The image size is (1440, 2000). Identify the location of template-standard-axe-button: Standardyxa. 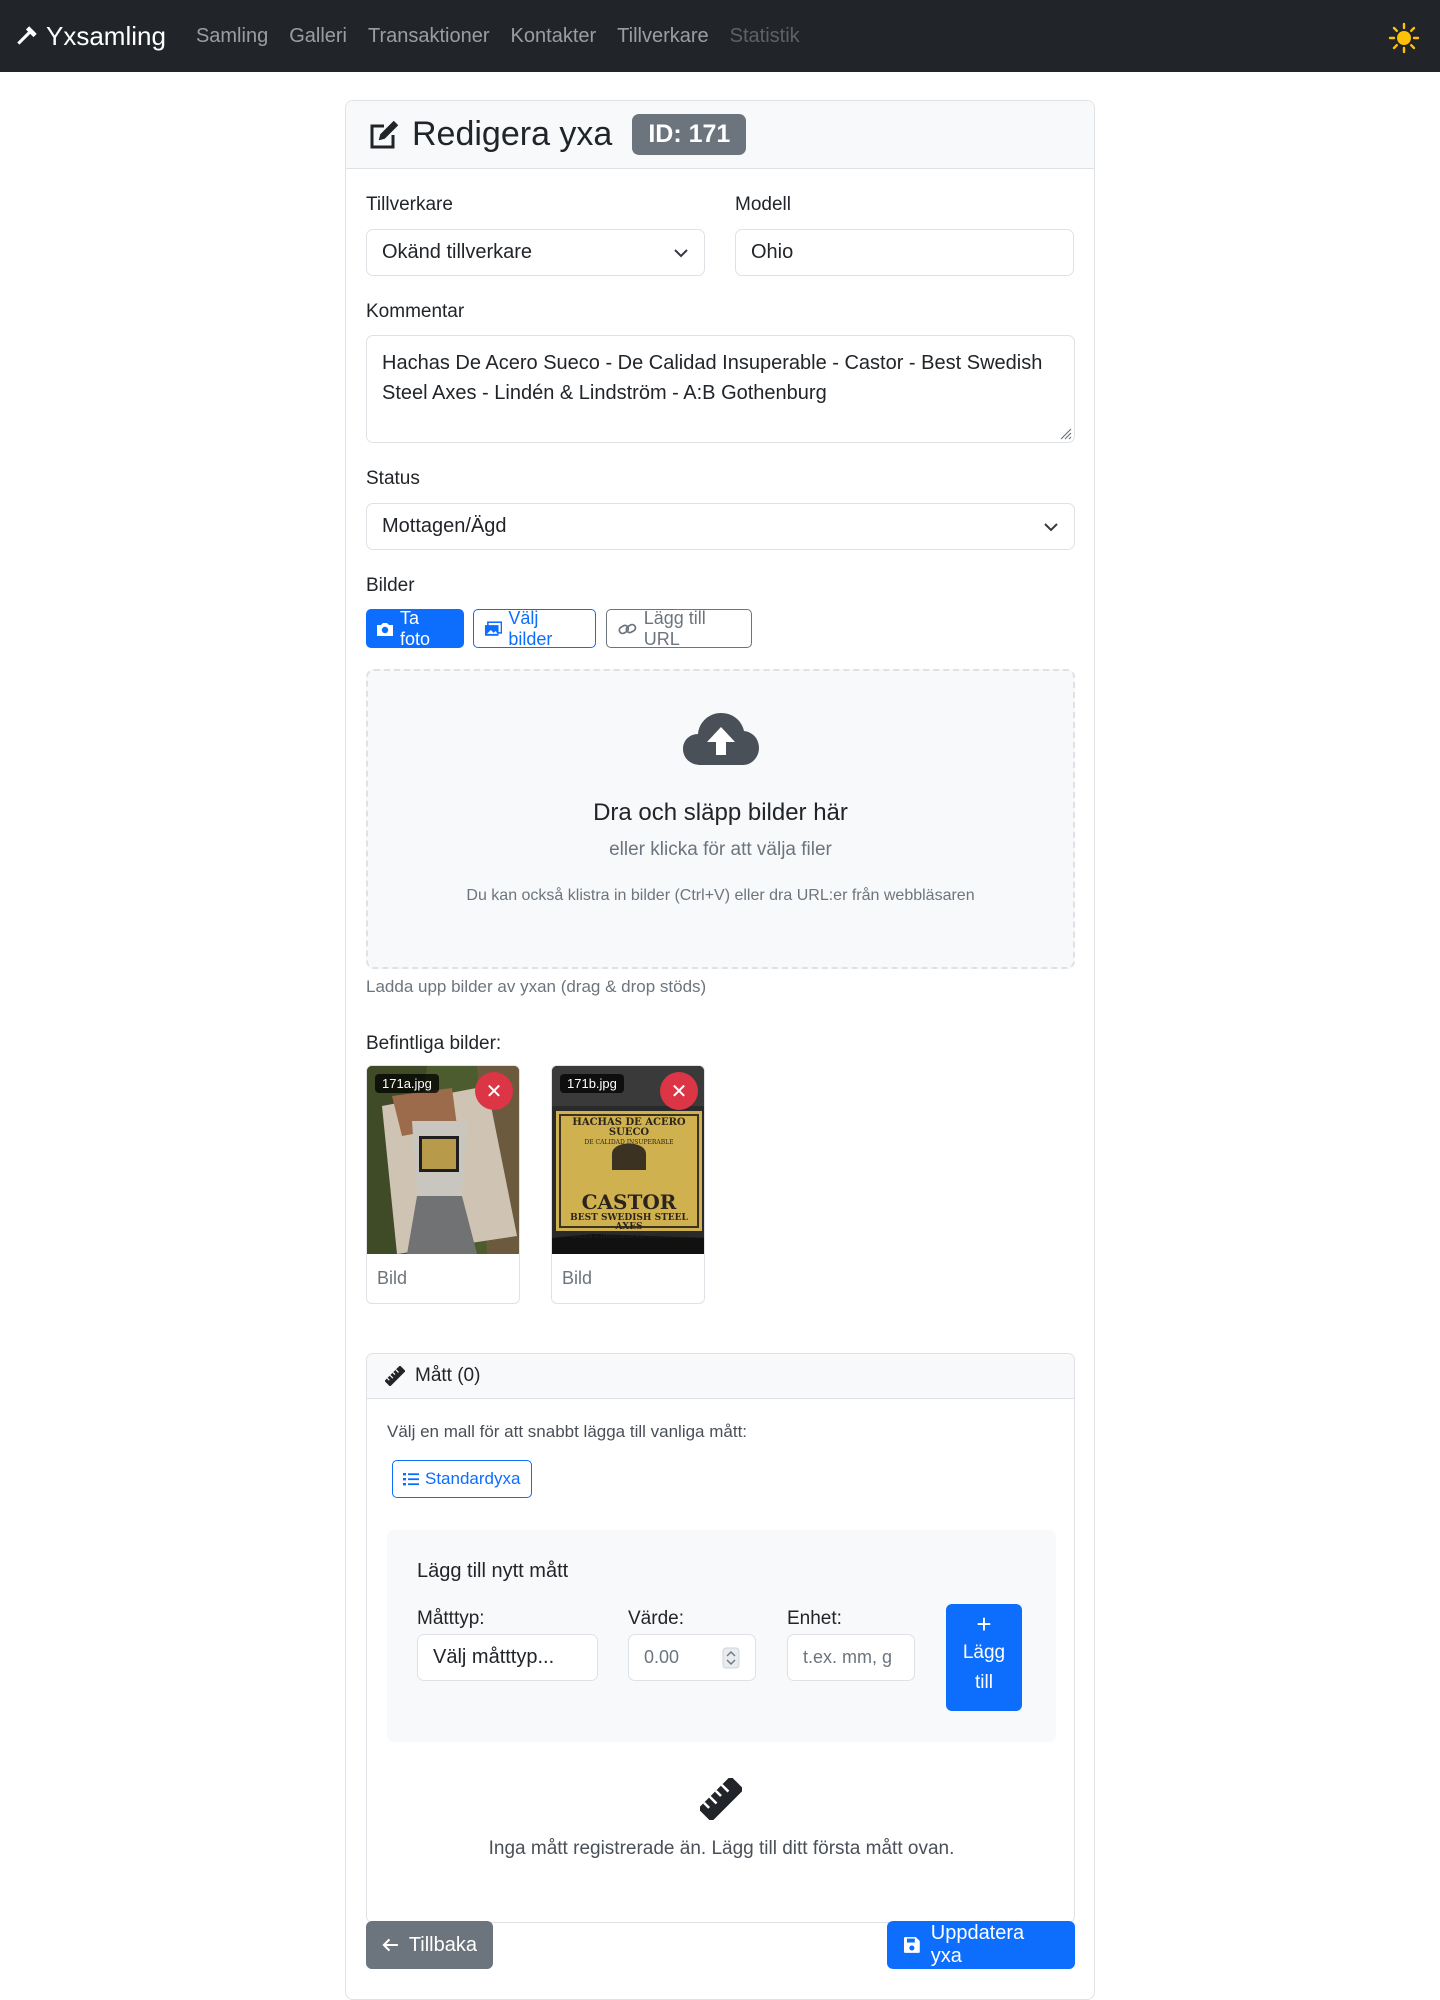
(462, 1479).